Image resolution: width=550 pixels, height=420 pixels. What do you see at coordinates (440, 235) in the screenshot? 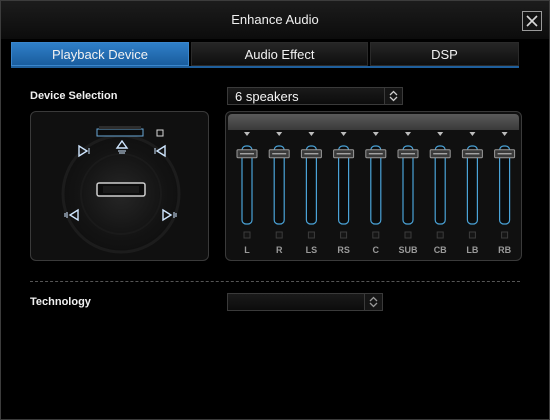
I see `channel-indicator-cb` at bounding box center [440, 235].